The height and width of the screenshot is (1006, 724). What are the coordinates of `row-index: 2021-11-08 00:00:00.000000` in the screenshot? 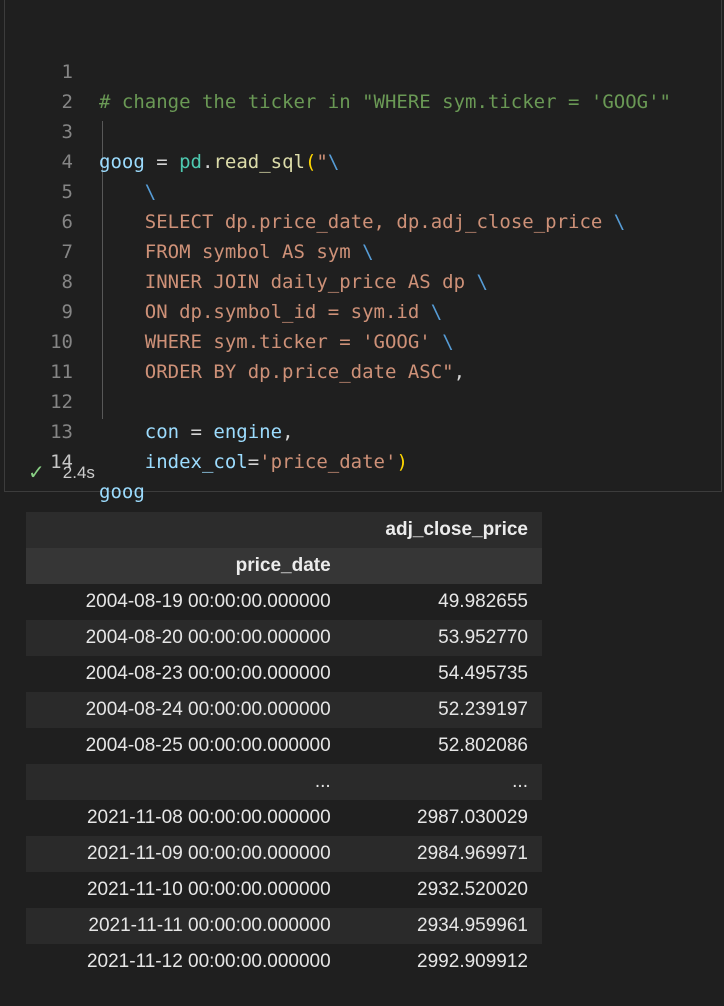 It's located at (208, 817).